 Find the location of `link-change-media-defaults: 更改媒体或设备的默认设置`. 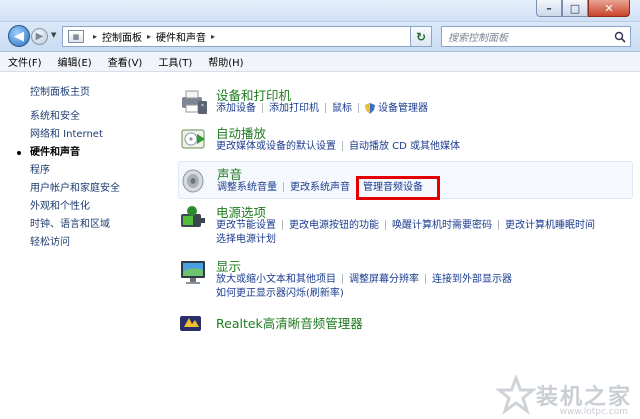

link-change-media-defaults: 更改媒体或设备的默认设置 is located at coordinates (276, 146).